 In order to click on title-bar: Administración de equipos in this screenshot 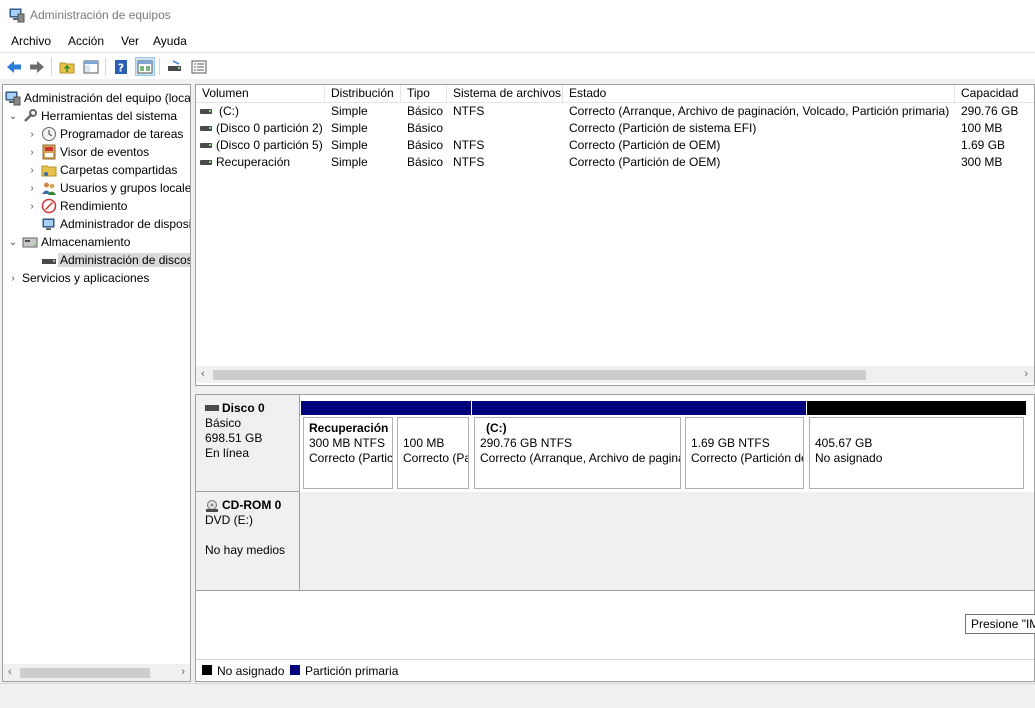, I will do `click(517, 15)`.